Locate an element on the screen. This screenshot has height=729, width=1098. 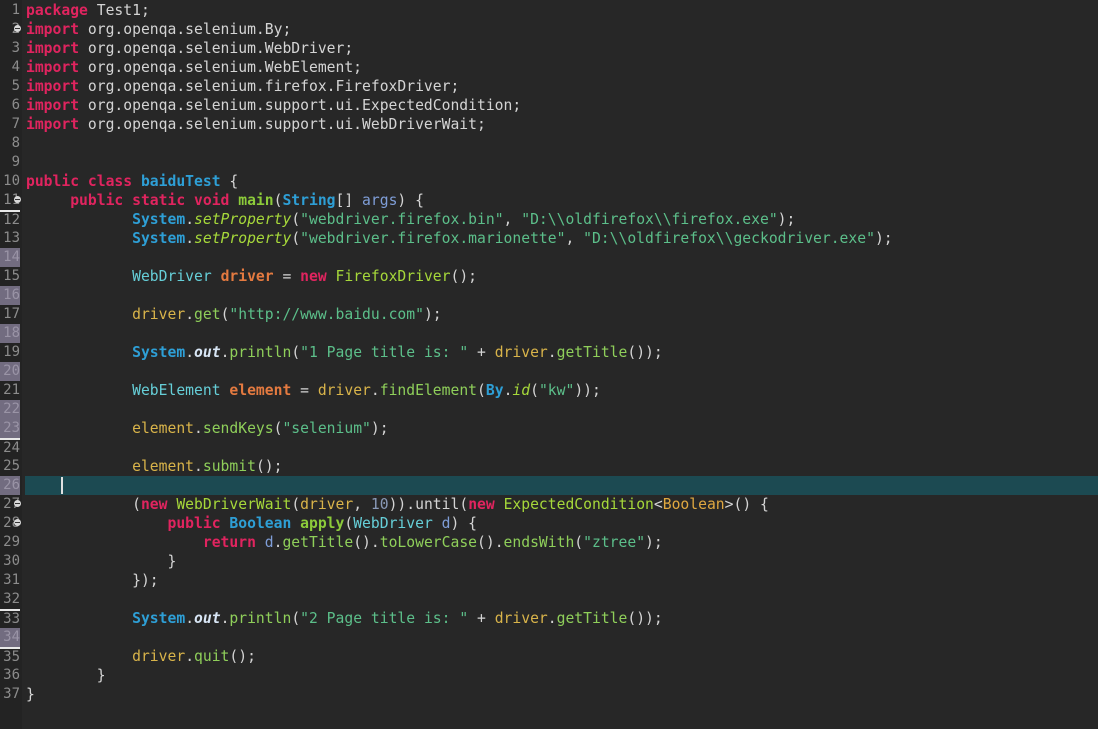
line-number: 10 is located at coordinates (11, 181).